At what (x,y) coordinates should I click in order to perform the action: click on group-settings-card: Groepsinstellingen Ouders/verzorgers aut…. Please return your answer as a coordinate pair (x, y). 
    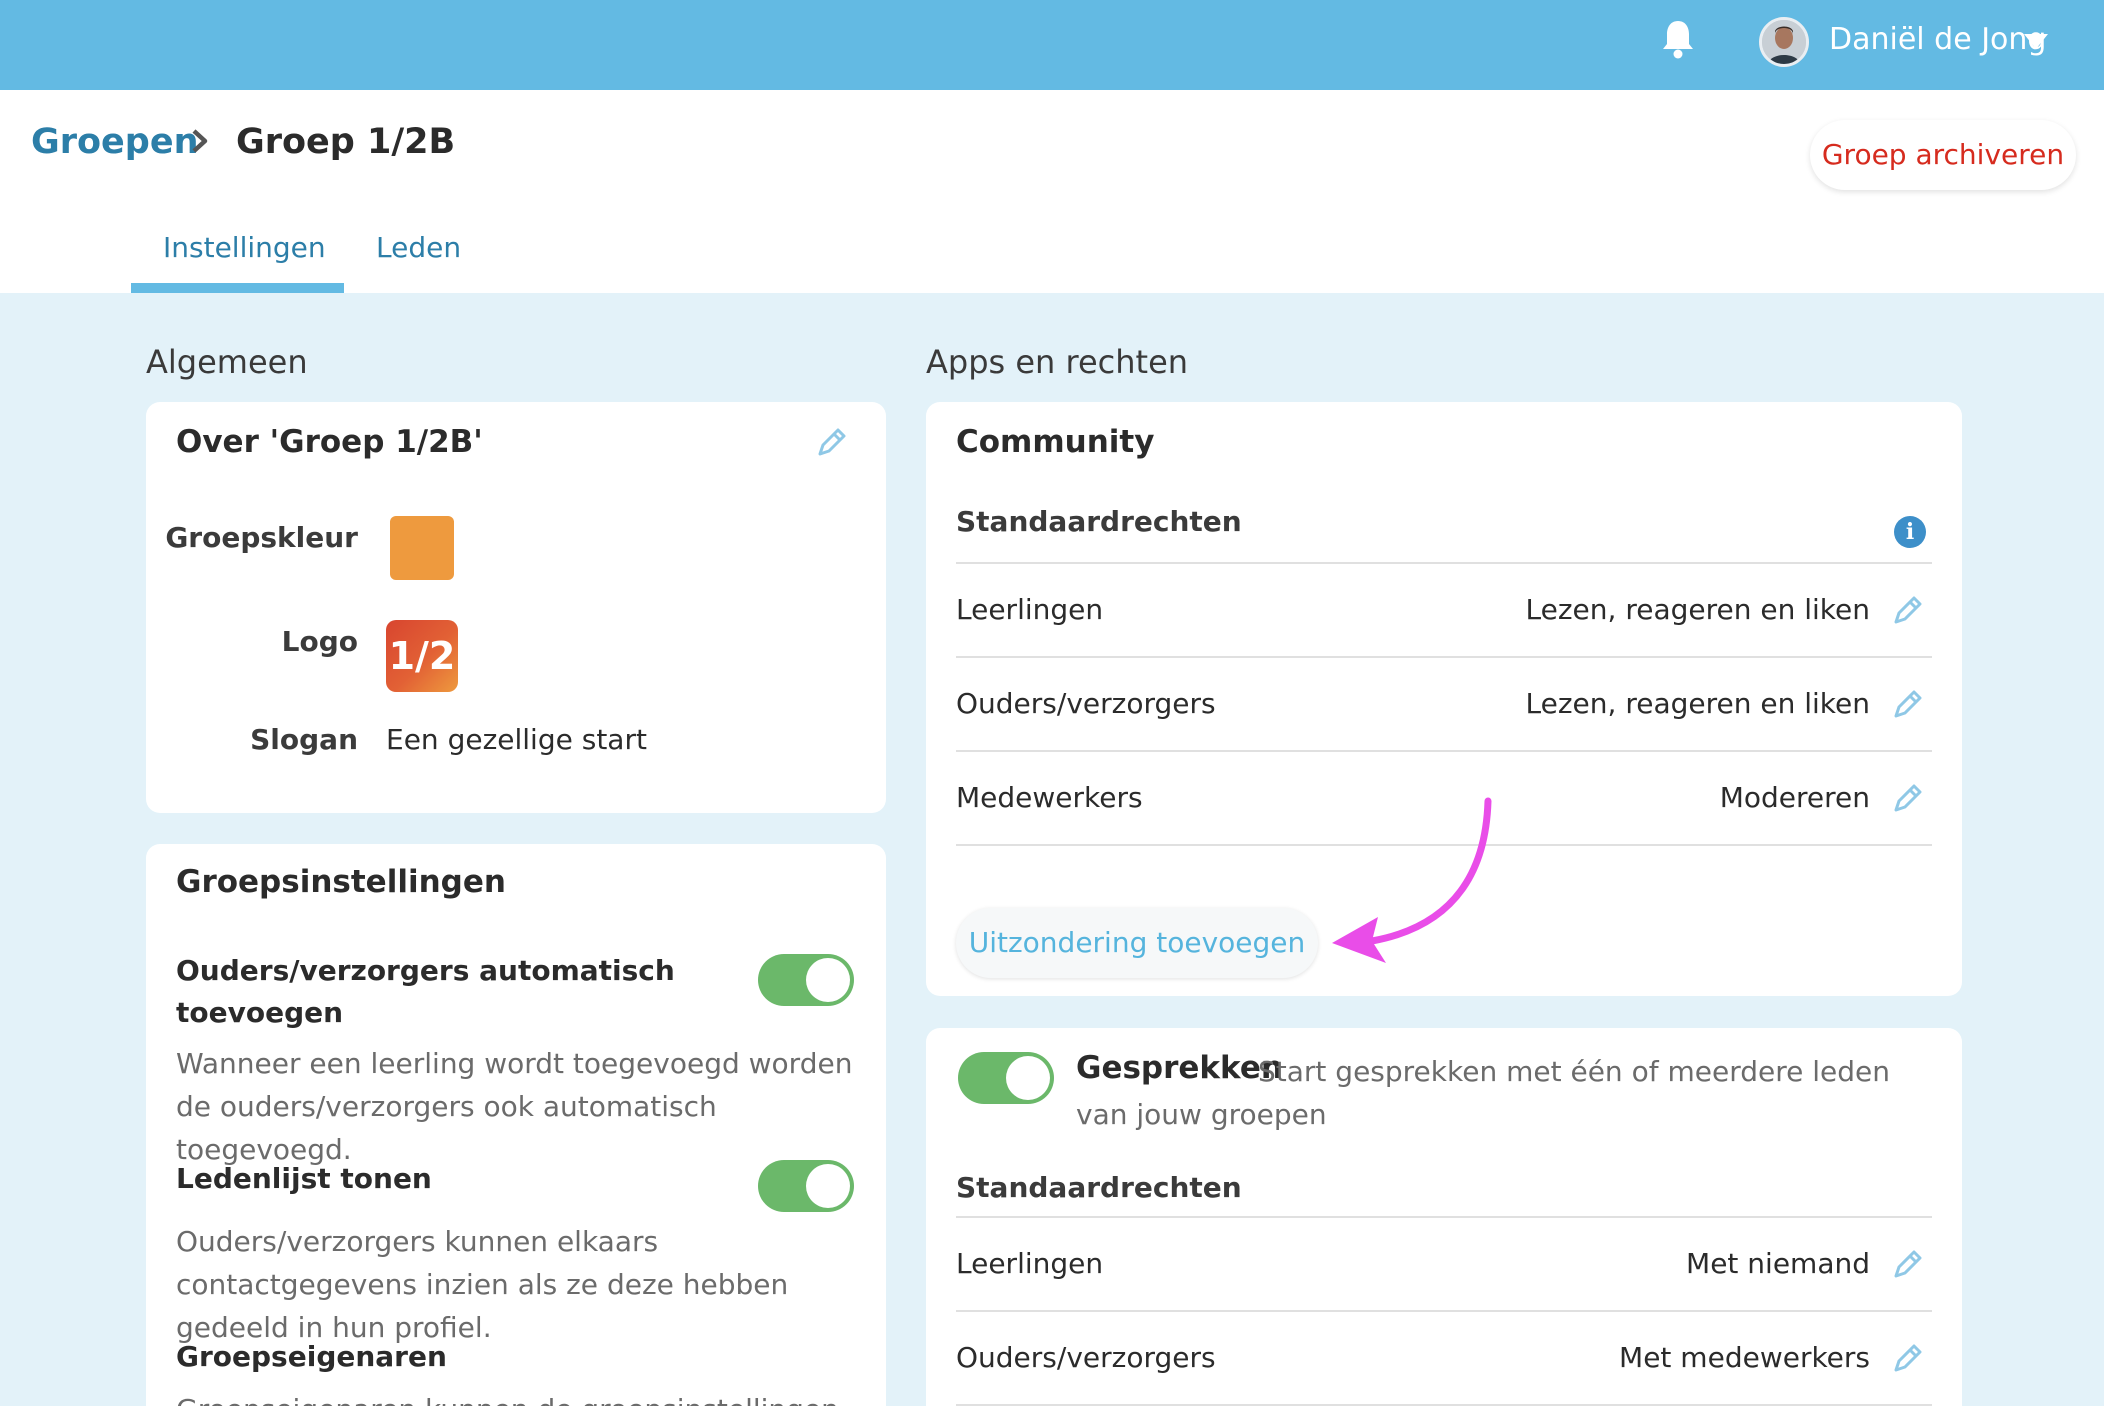
    Looking at the image, I should click on (516, 1125).